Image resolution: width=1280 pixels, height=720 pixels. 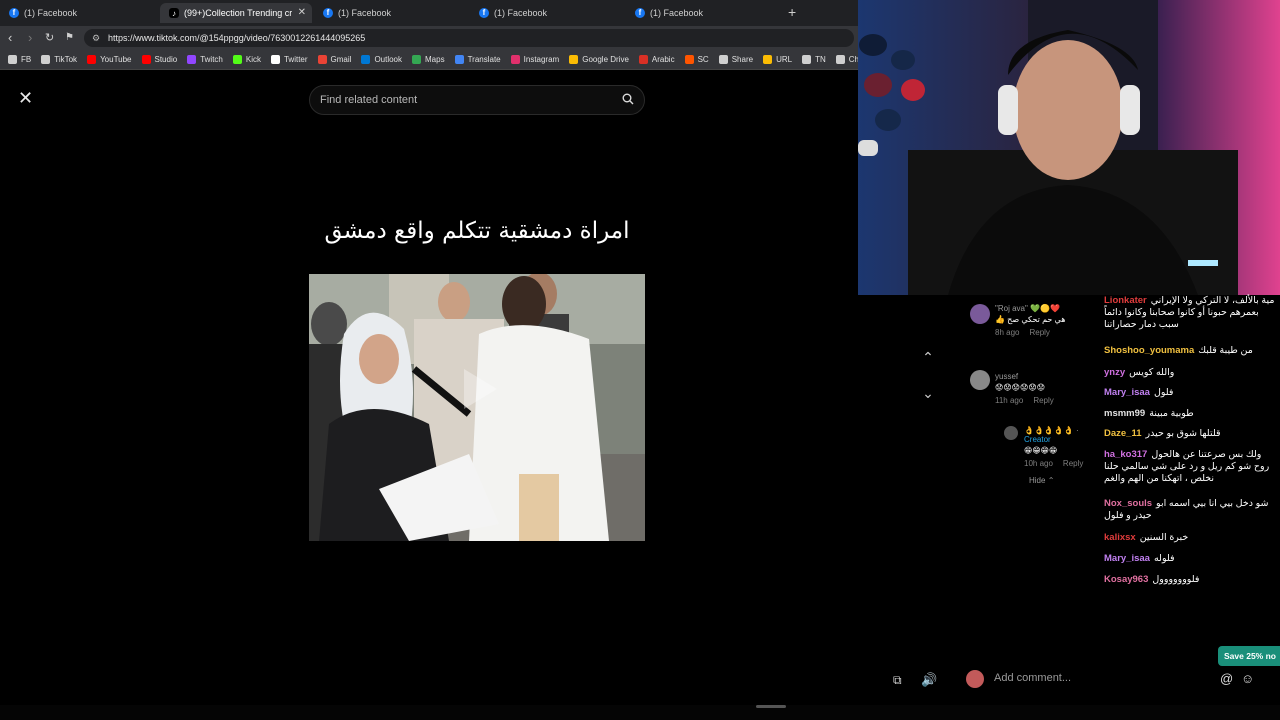 What do you see at coordinates (1126, 579) in the screenshot?
I see `chat-username: Kosay963` at bounding box center [1126, 579].